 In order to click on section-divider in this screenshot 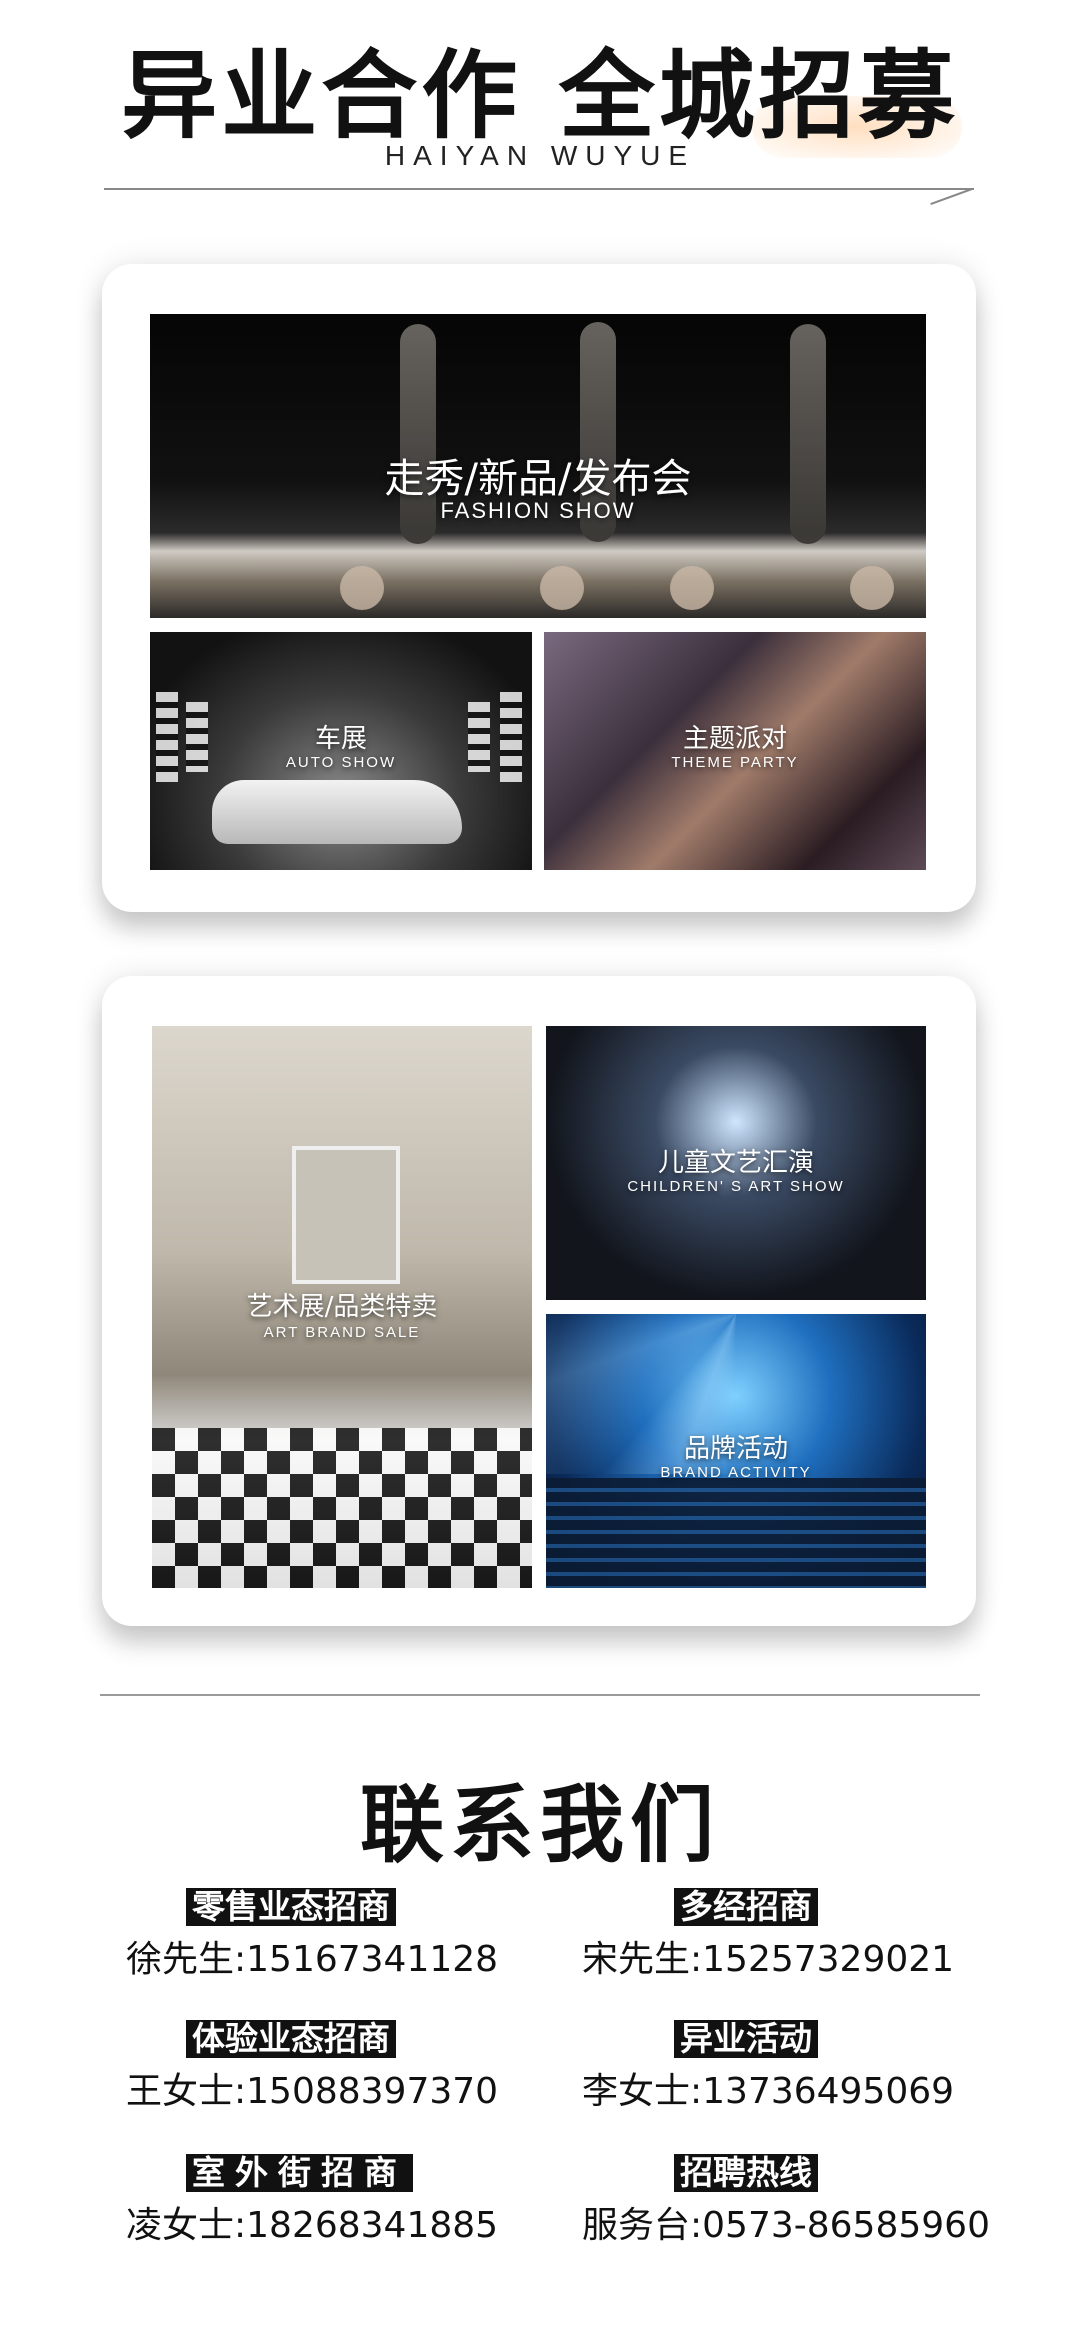, I will do `click(540, 1695)`.